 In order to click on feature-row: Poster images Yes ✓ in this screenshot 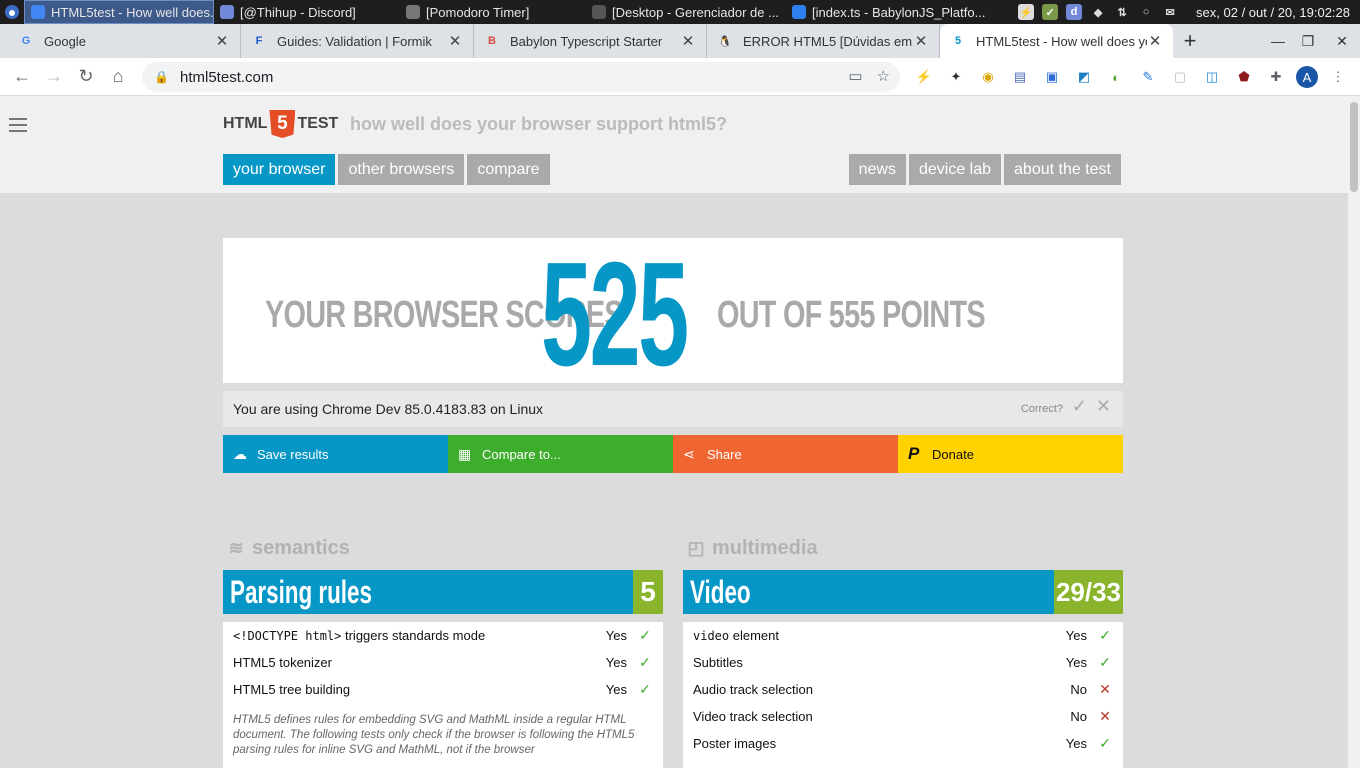, I will do `click(903, 743)`.